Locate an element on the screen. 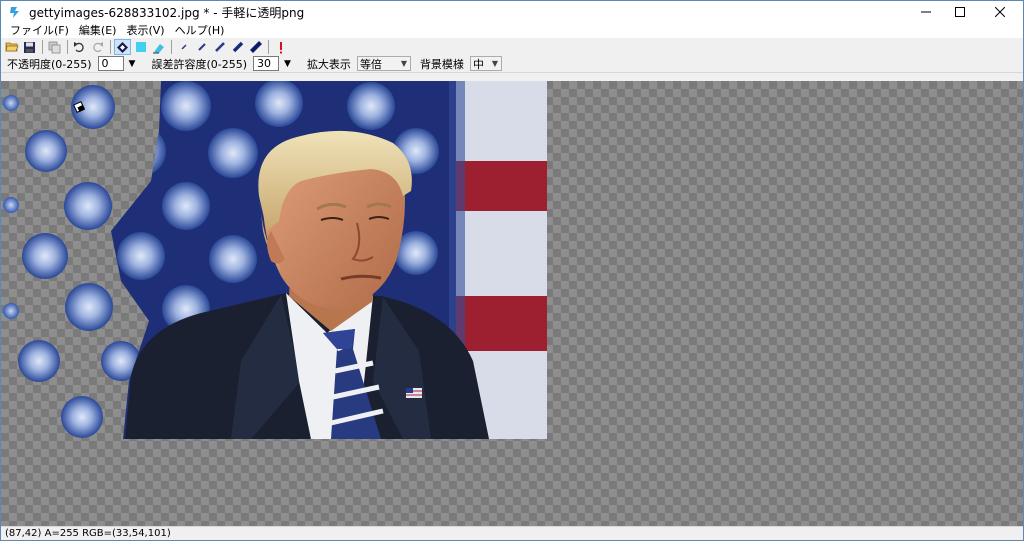 Image resolution: width=1024 pixels, height=541 pixels. opacity-input: 0 is located at coordinates (110, 63).